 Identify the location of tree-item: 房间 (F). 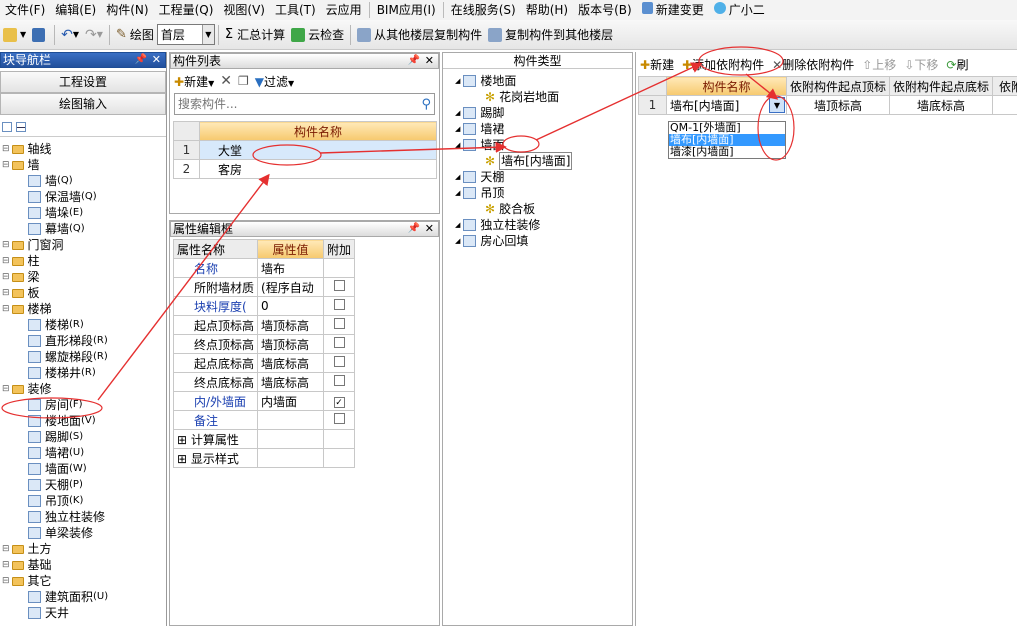
(83, 405).